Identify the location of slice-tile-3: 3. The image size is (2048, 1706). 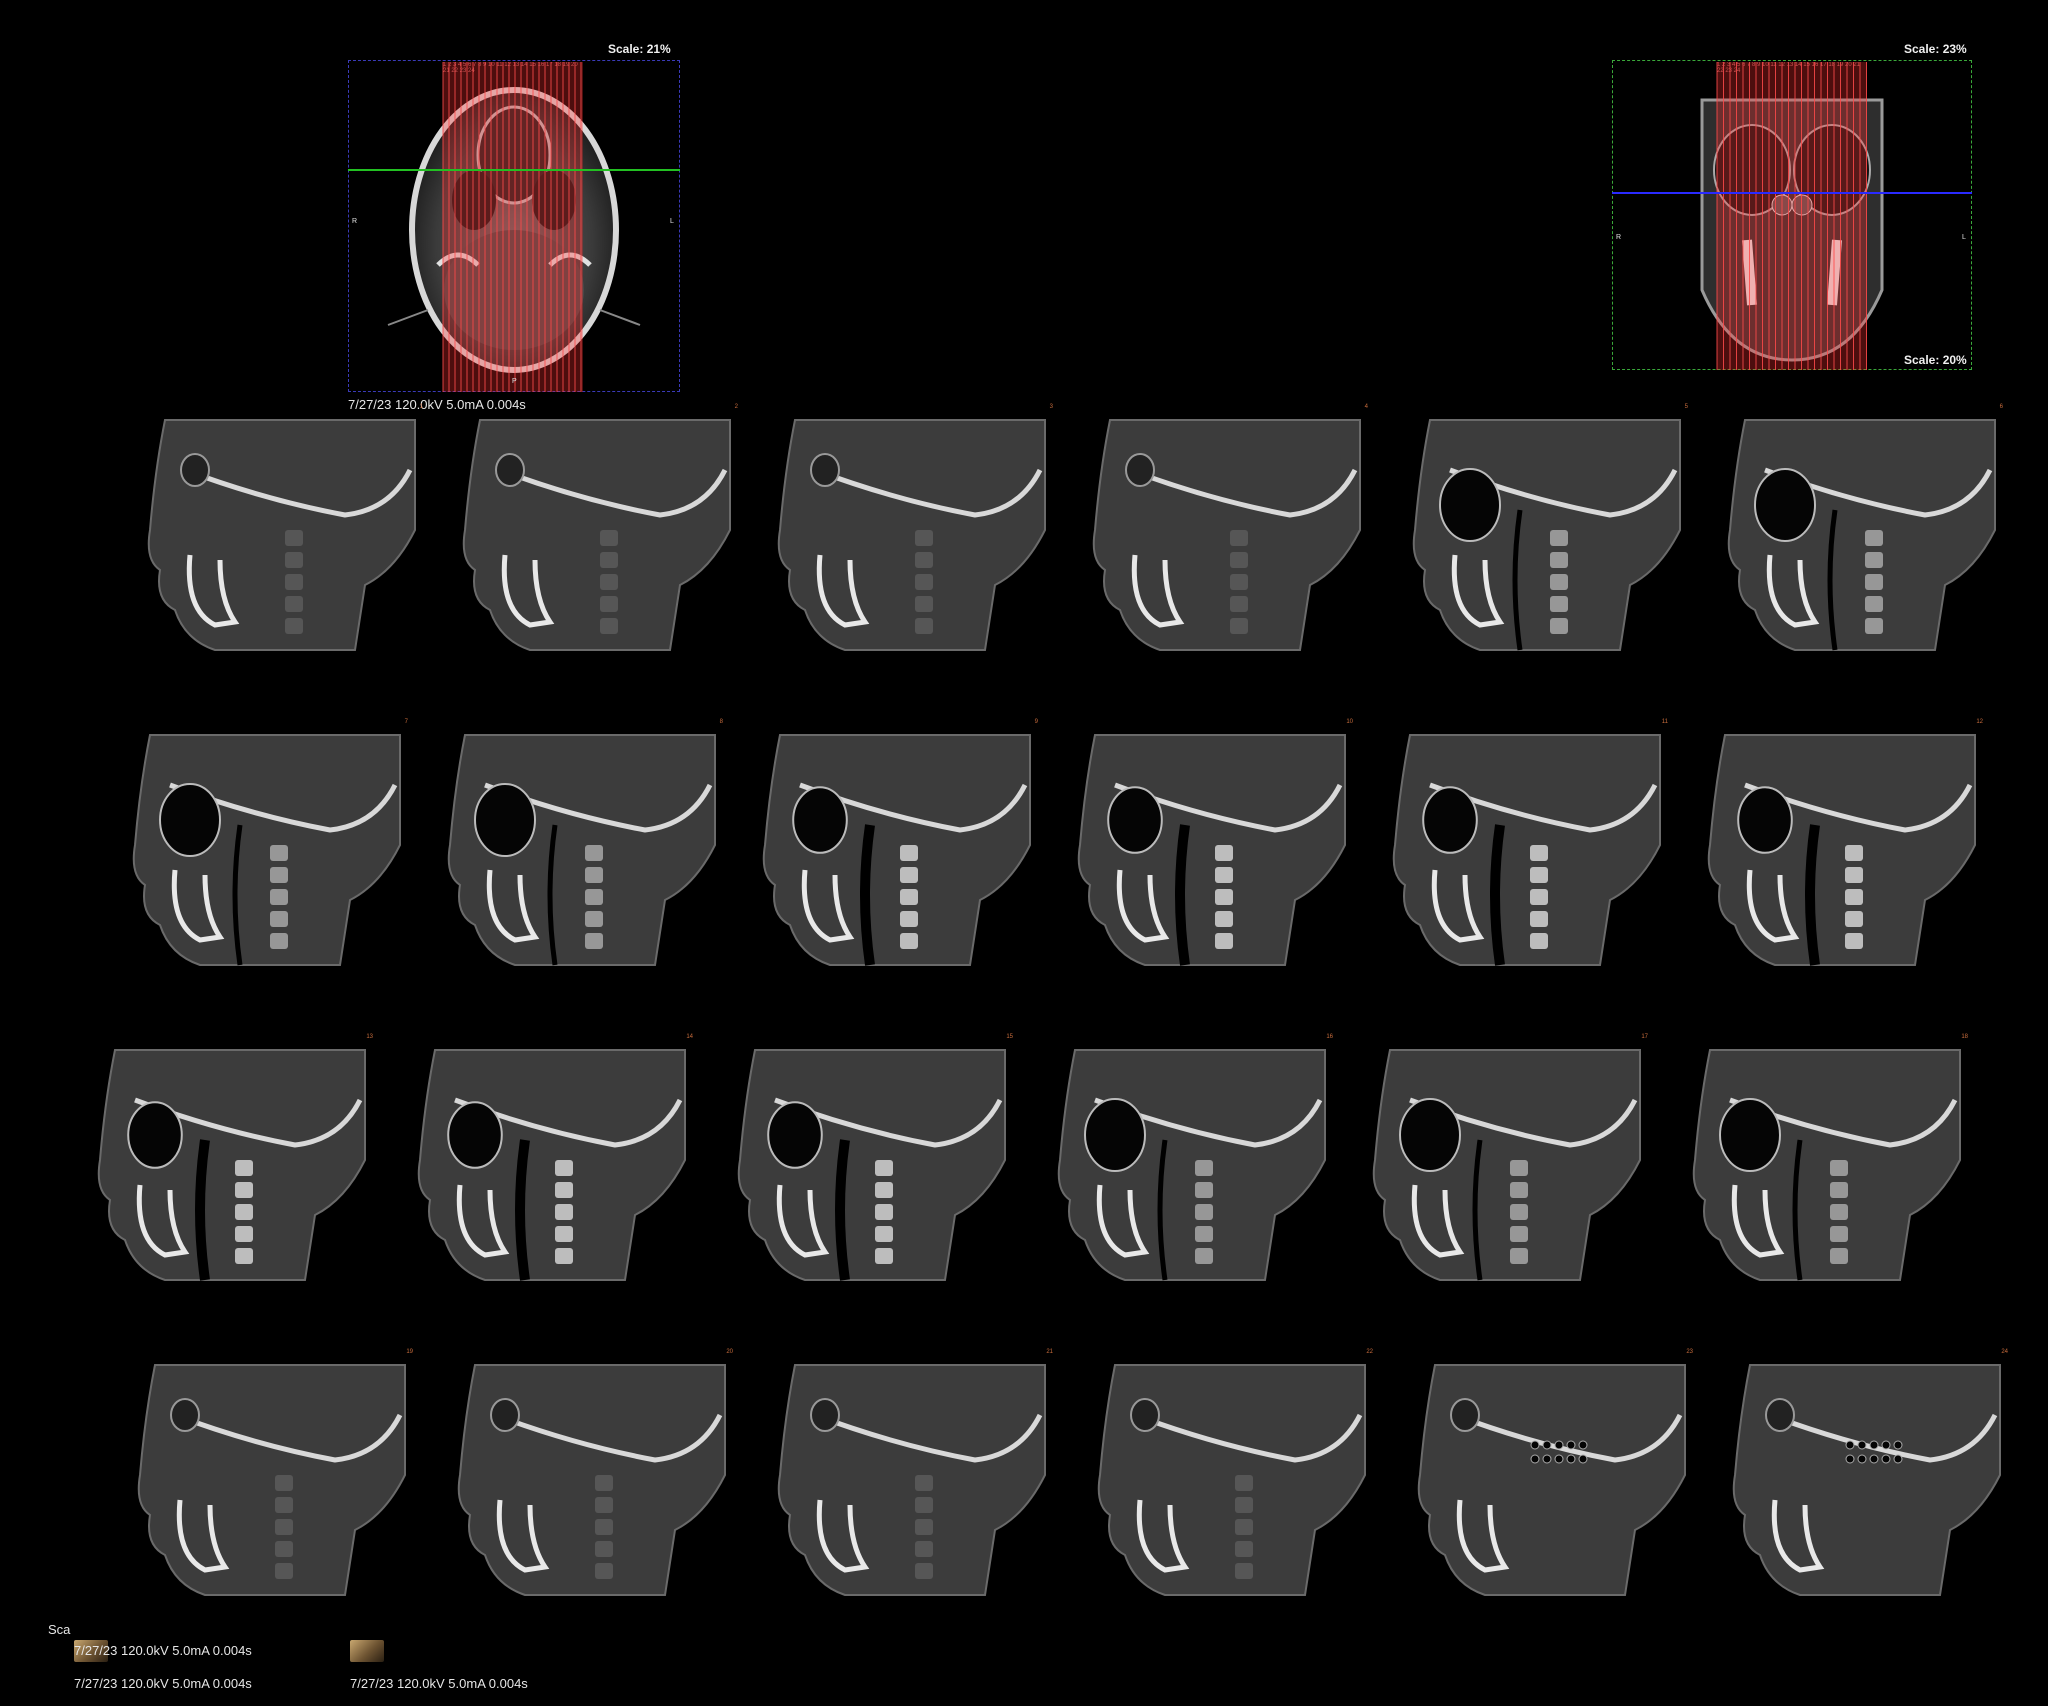
(905, 532).